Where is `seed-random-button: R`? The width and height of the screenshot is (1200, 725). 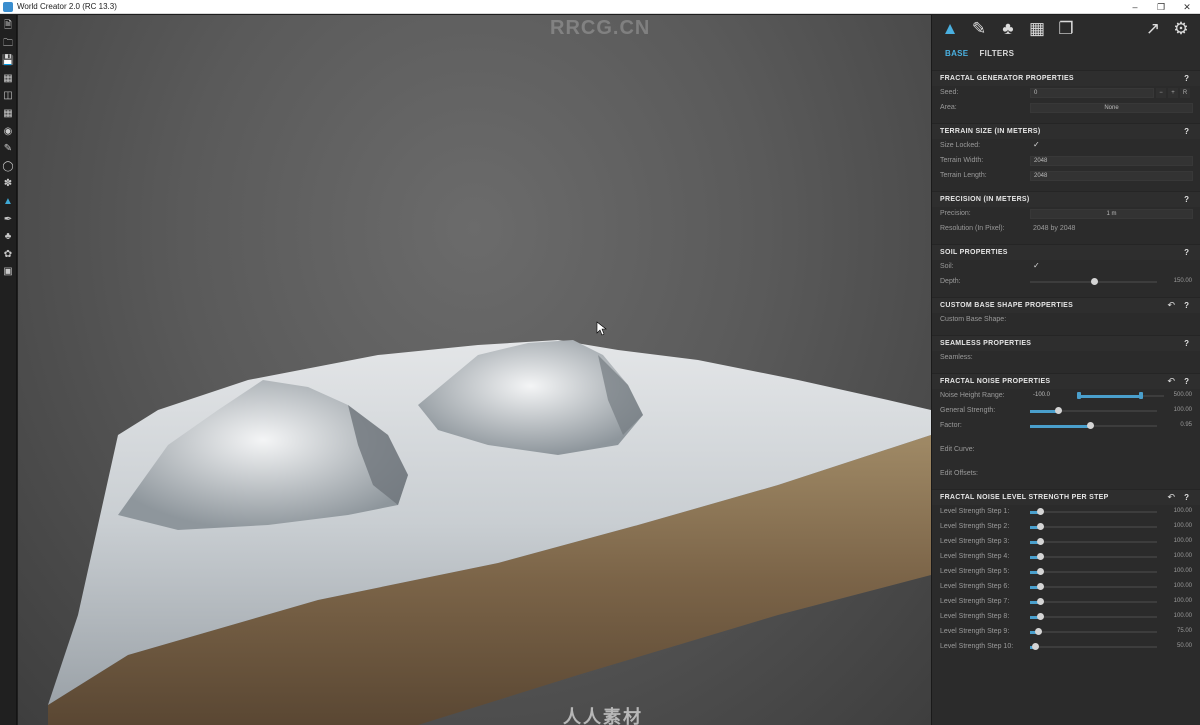 seed-random-button: R is located at coordinates (1185, 93).